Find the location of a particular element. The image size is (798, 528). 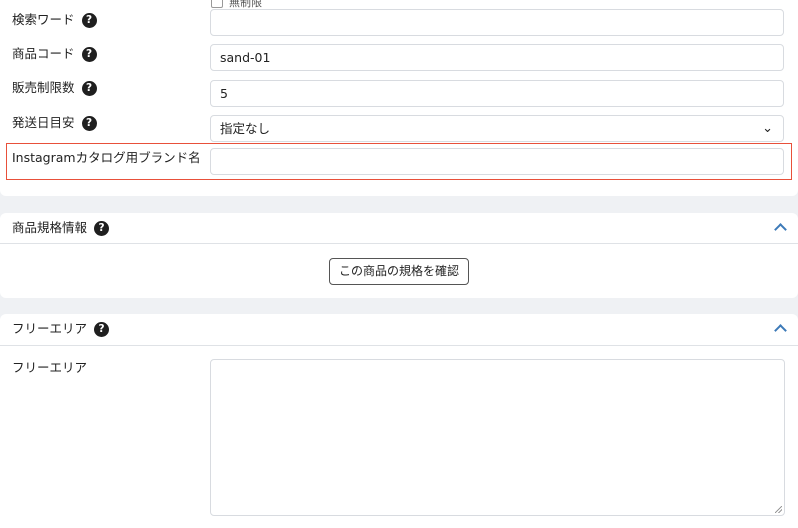

instagram-brand-input is located at coordinates (497, 161).